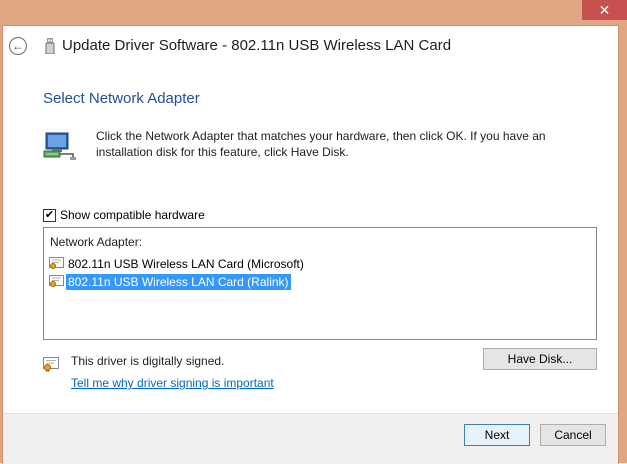  Describe the element at coordinates (96, 242) in the screenshot. I see `list-header: Network Adapter:` at that location.